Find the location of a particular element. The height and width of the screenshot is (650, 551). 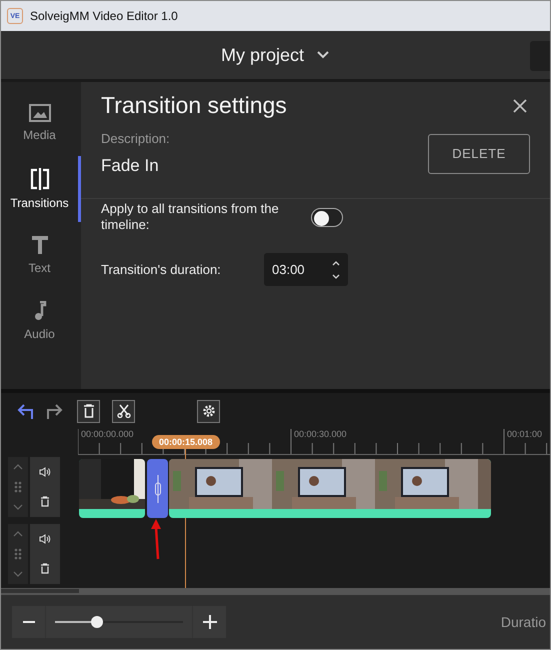

sidebar-item: Text is located at coordinates (41, 255).